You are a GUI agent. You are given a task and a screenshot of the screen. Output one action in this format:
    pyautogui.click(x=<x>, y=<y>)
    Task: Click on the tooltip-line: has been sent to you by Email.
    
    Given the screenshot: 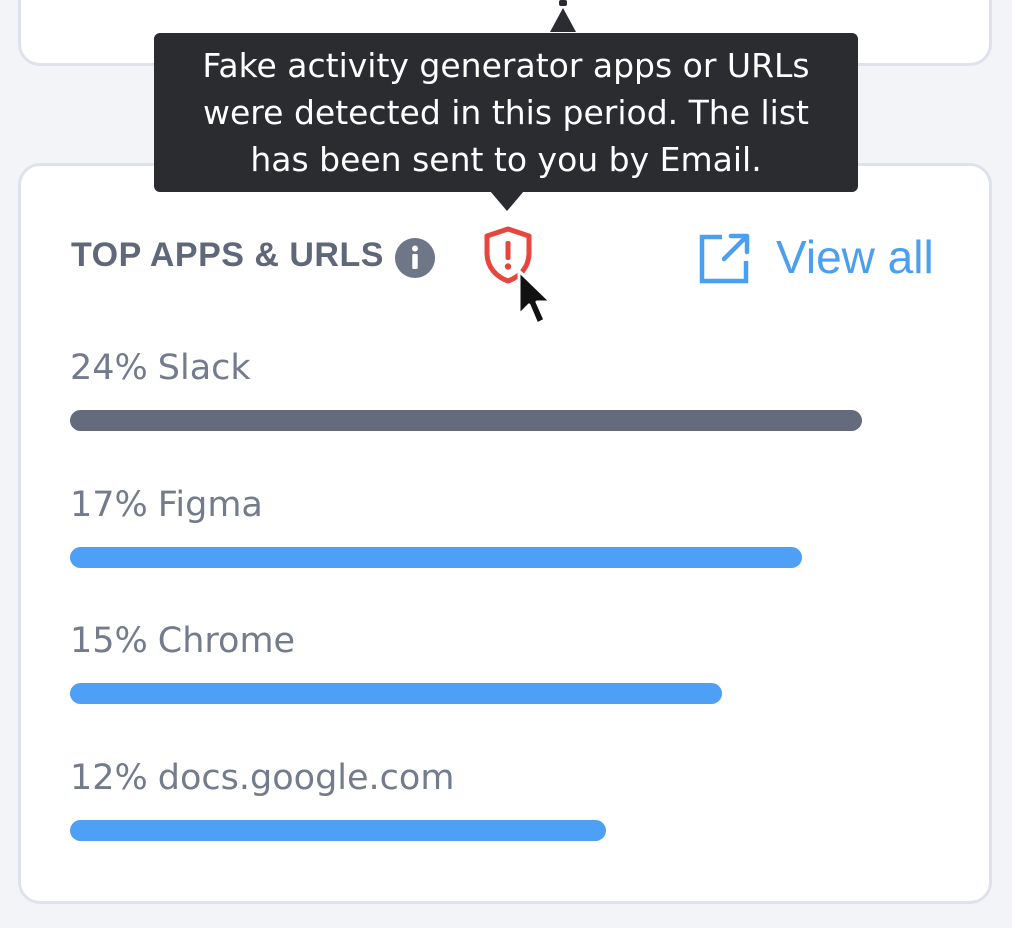 What is the action you would take?
    pyautogui.click(x=506, y=159)
    